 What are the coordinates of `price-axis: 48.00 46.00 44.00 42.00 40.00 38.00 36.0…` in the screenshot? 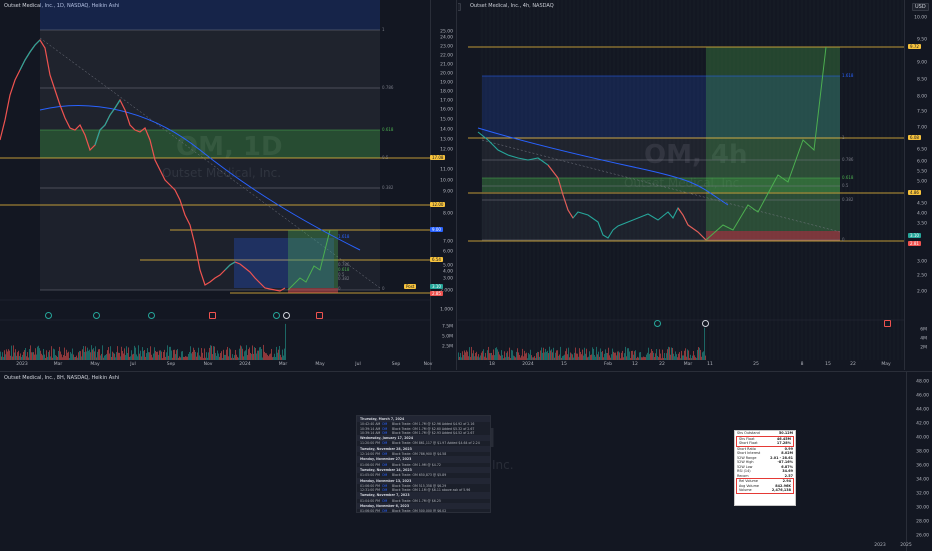 It's located at (919, 461).